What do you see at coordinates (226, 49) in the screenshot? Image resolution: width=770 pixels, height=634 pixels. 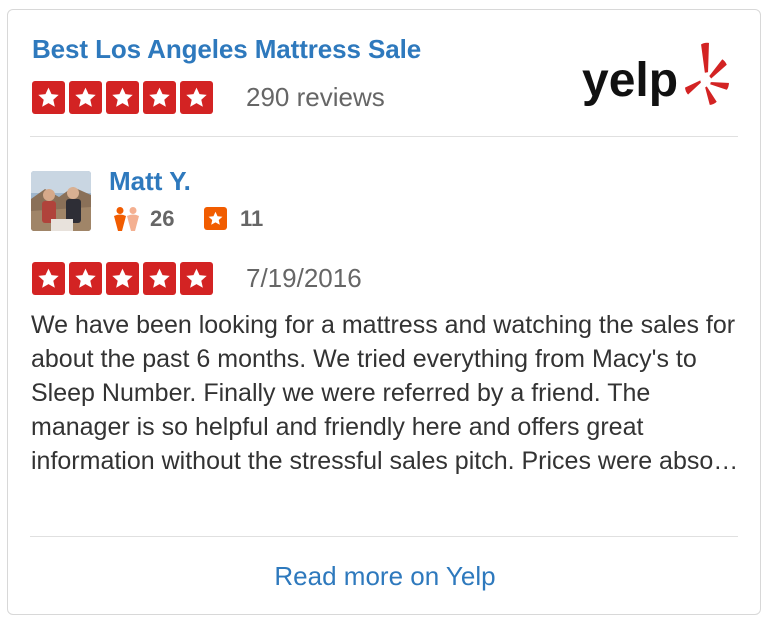 I see `business-name-link: Best Los Angeles Mattress Sale` at bounding box center [226, 49].